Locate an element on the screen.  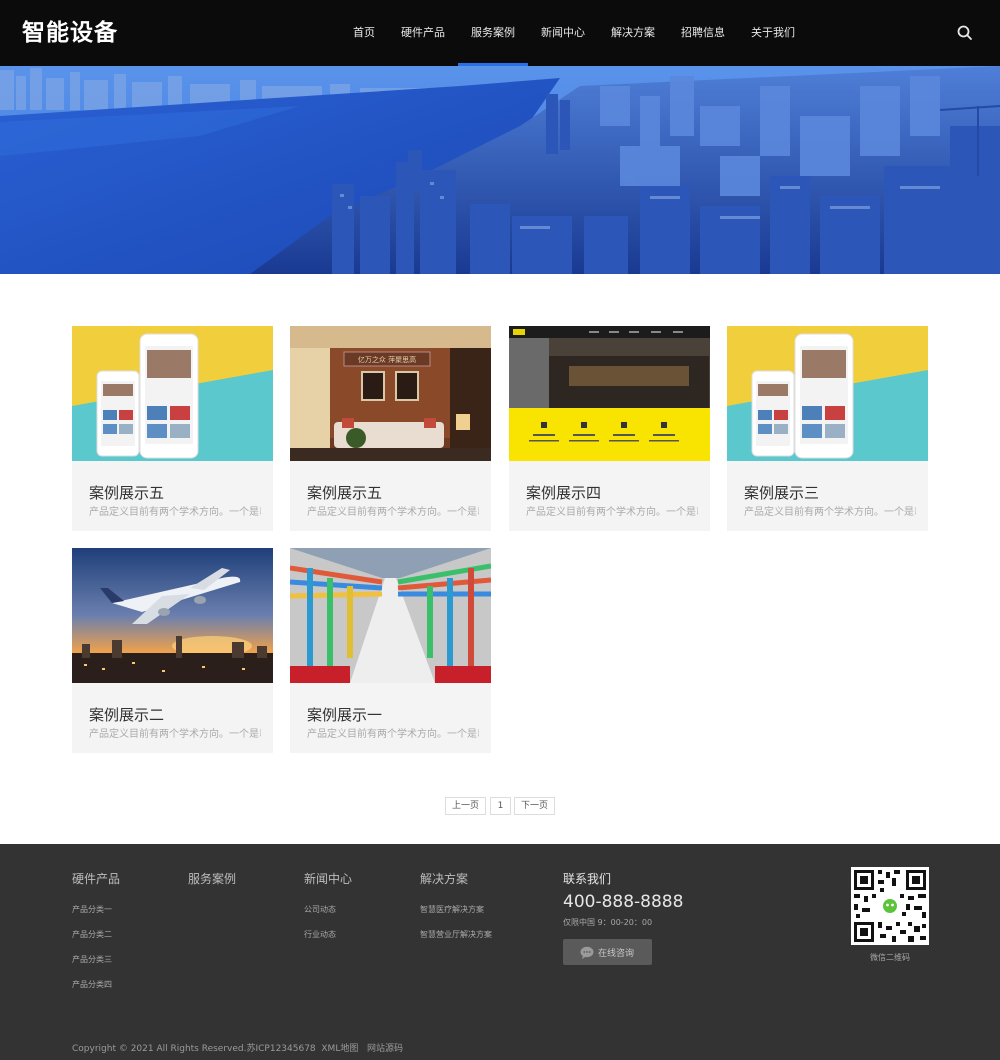
case-title: 案例展示二 is located at coordinates (127, 715).